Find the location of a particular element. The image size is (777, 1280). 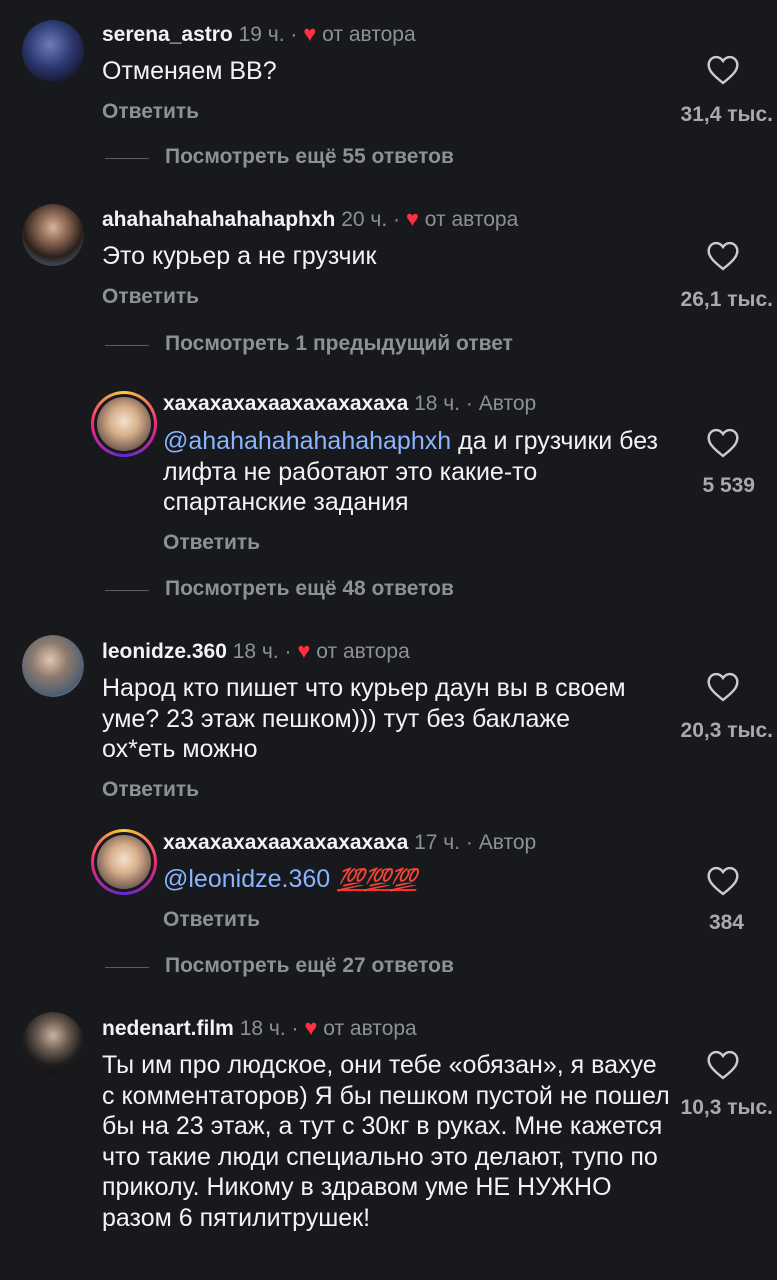

comment-text: Отменяем ВВ? is located at coordinates (189, 71).